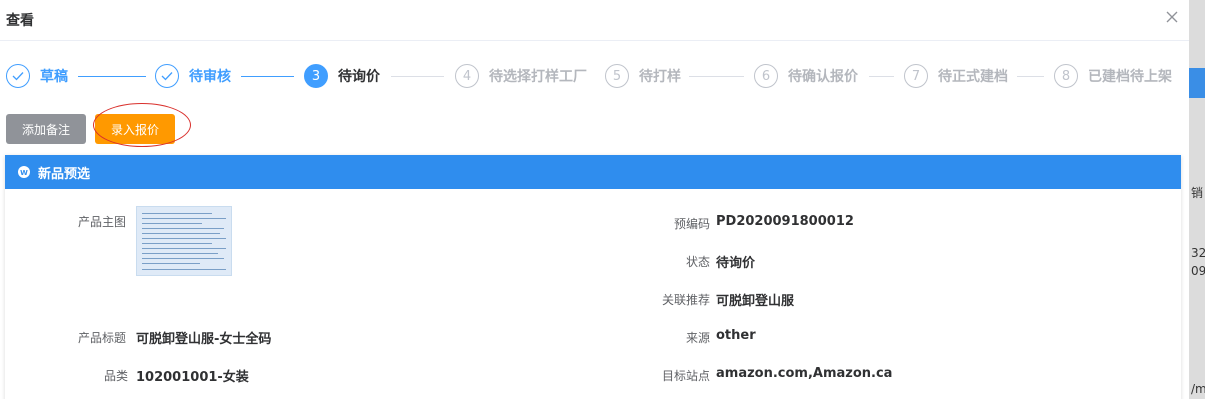 The image size is (1205, 399). I want to click on step-review: 待审核, so click(193, 76).